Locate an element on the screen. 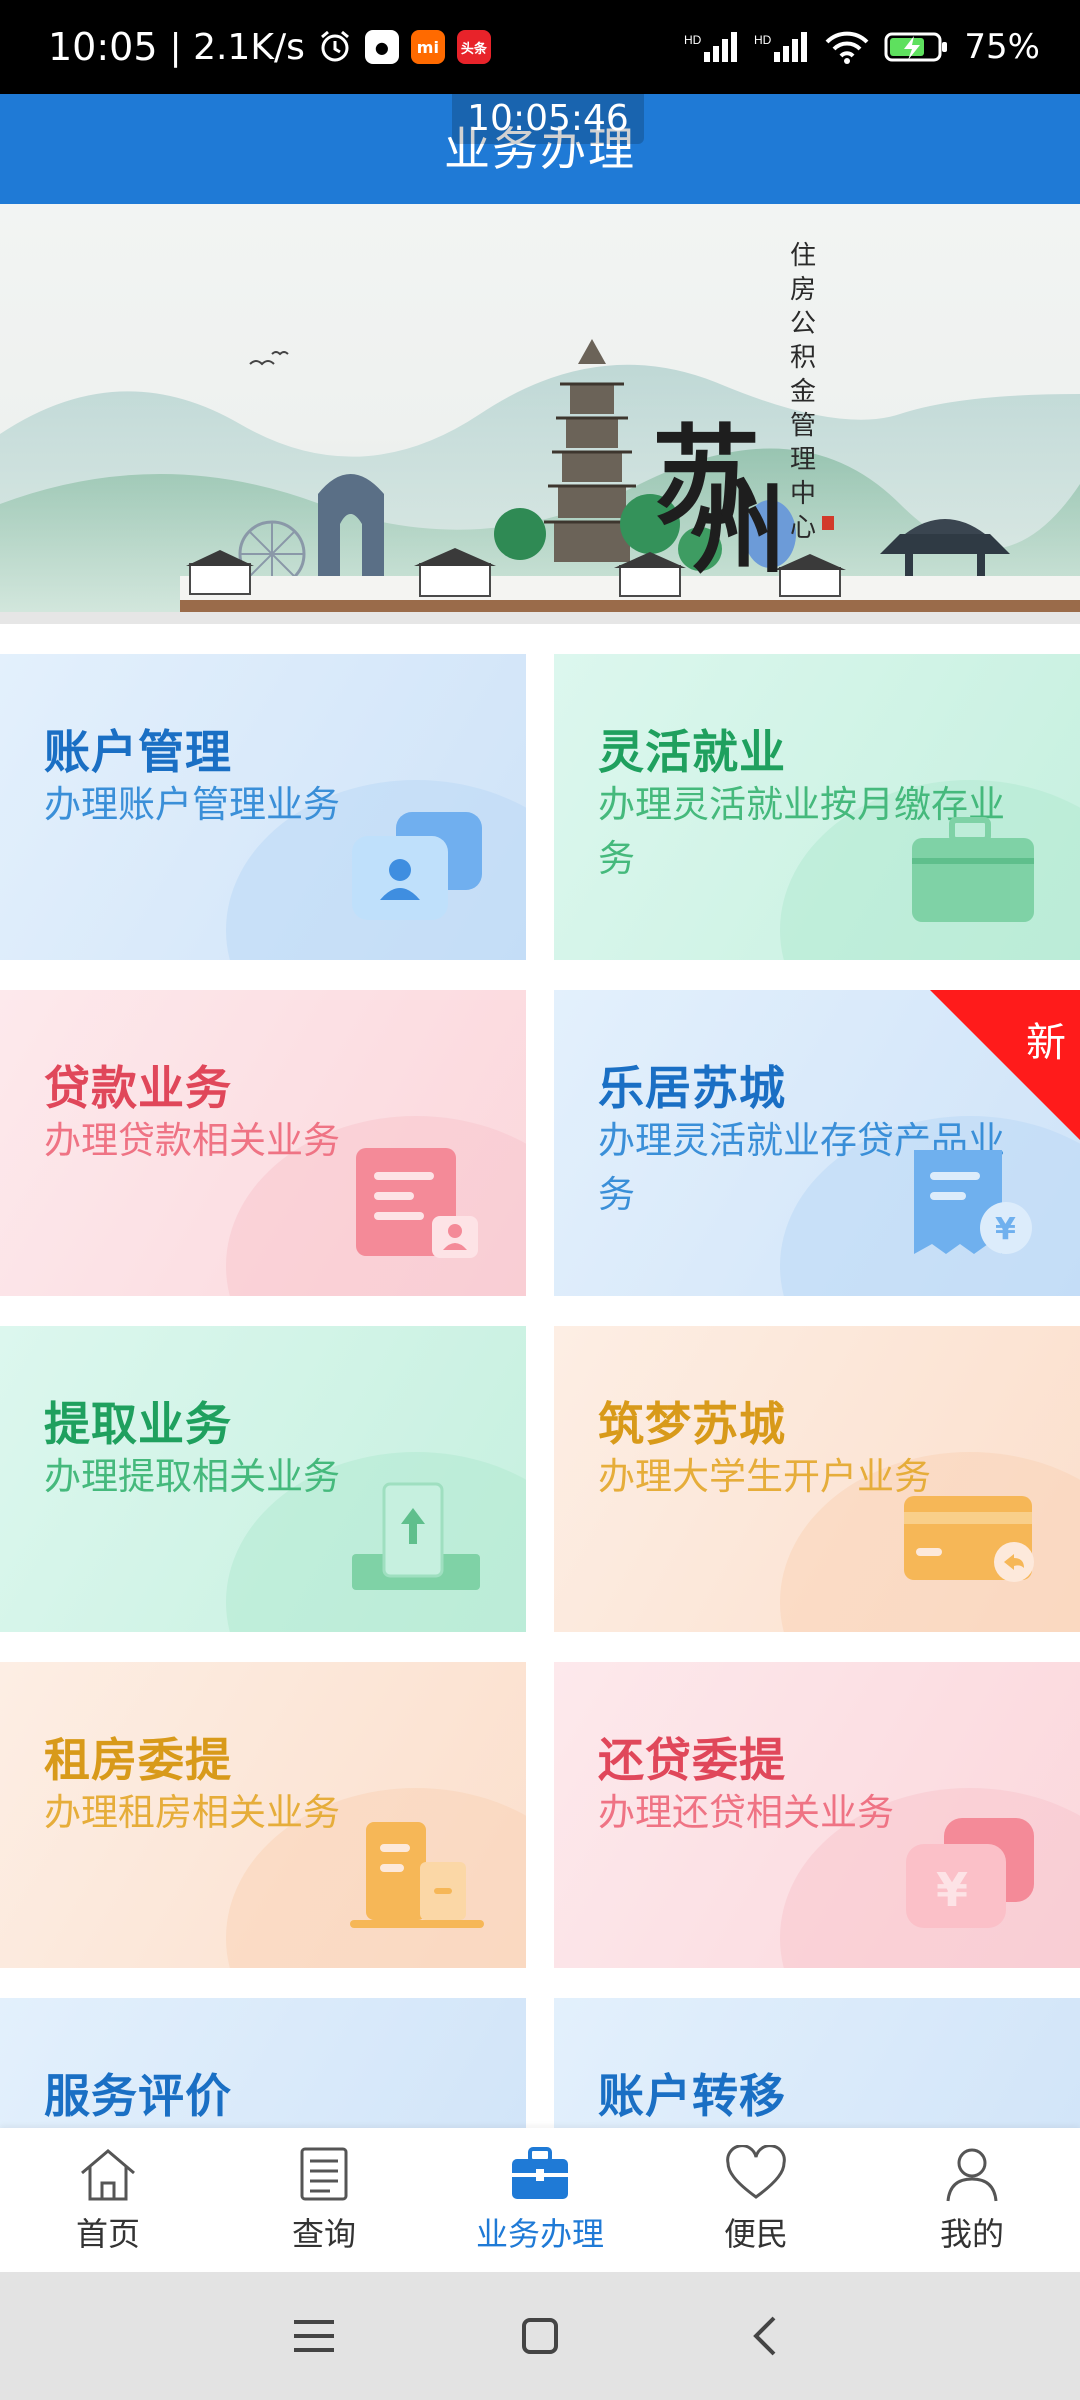  card-flexible-employment: 灵活就业 办理灵活就业按月缴存业务 is located at coordinates (817, 807).